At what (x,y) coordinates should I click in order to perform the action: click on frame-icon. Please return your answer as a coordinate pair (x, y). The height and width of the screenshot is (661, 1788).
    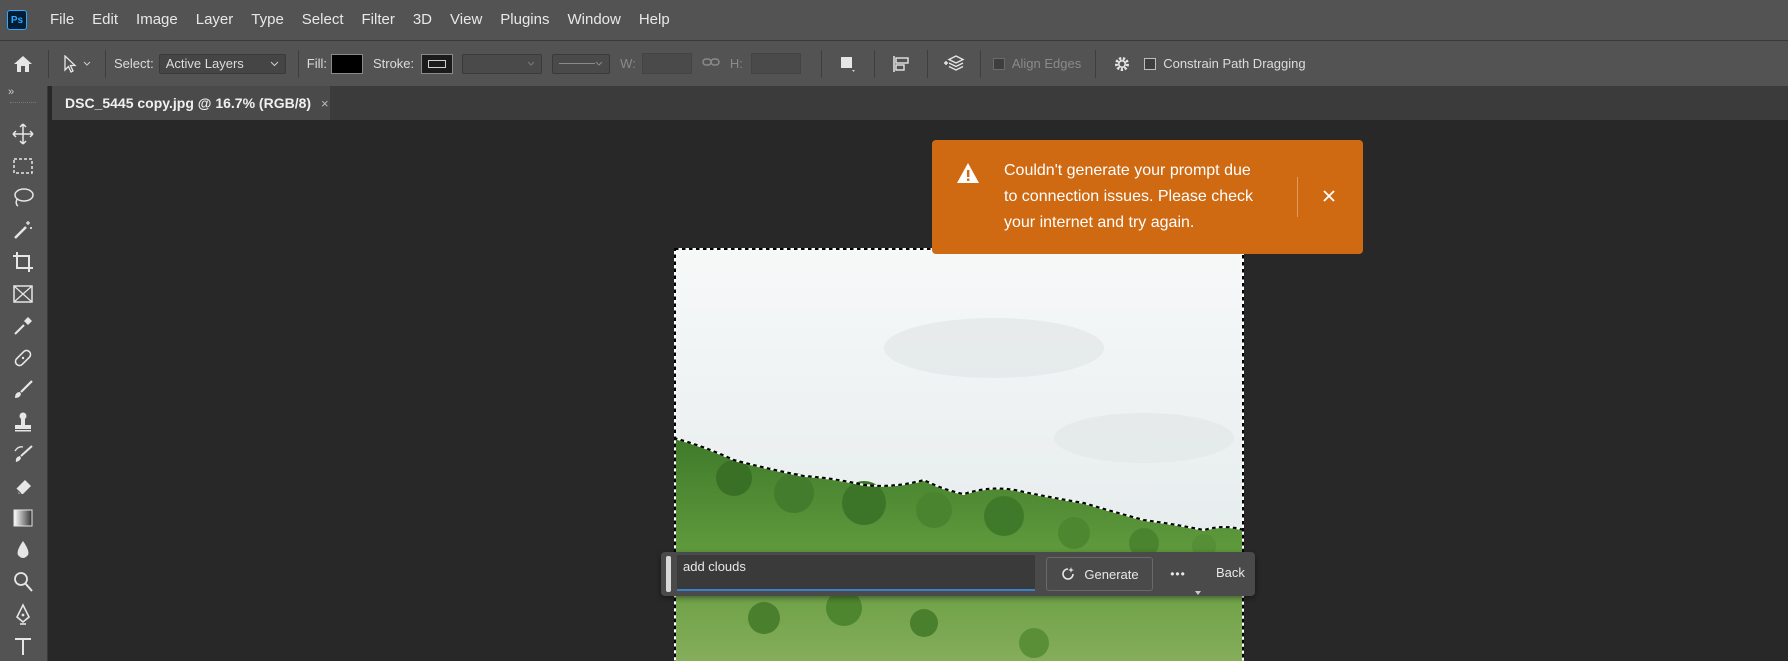
    Looking at the image, I should click on (23, 294).